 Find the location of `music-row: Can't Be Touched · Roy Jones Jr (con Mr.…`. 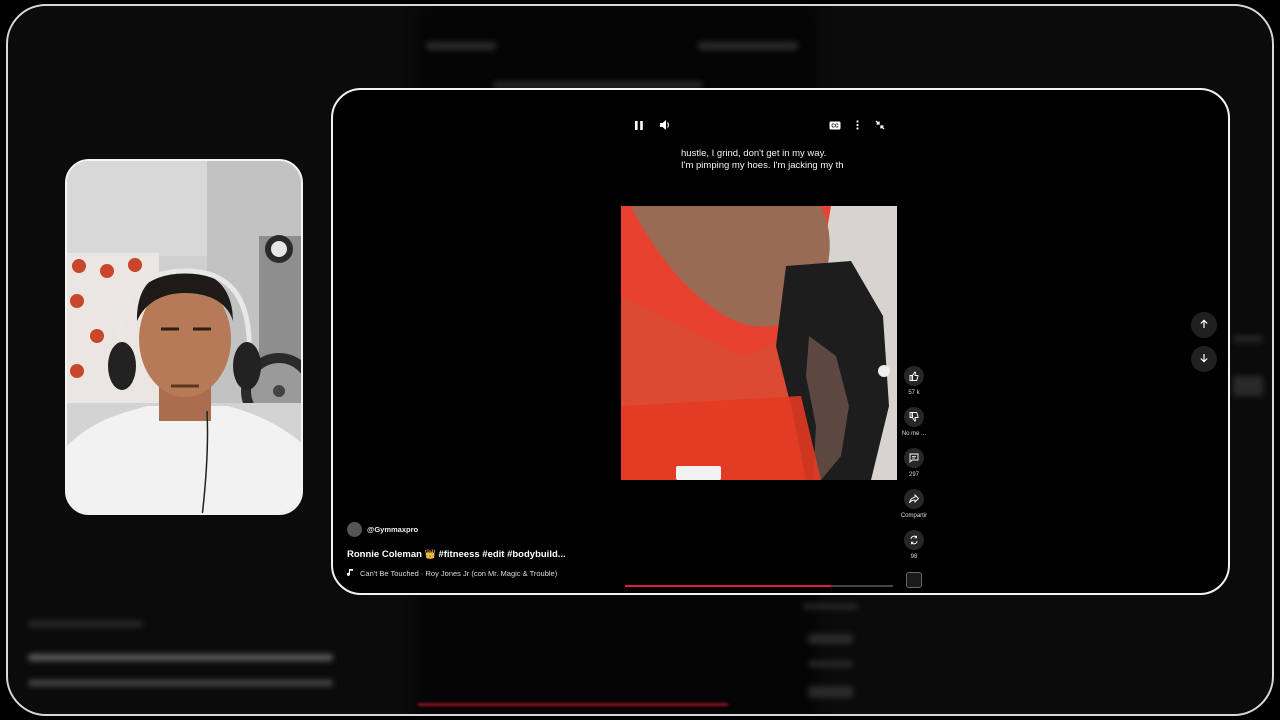

music-row: Can't Be Touched · Roy Jones Jr (con Mr.… is located at coordinates (476, 573).